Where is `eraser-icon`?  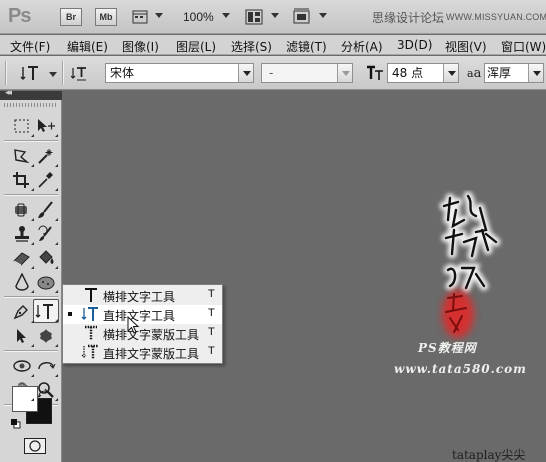 eraser-icon is located at coordinates (21, 259).